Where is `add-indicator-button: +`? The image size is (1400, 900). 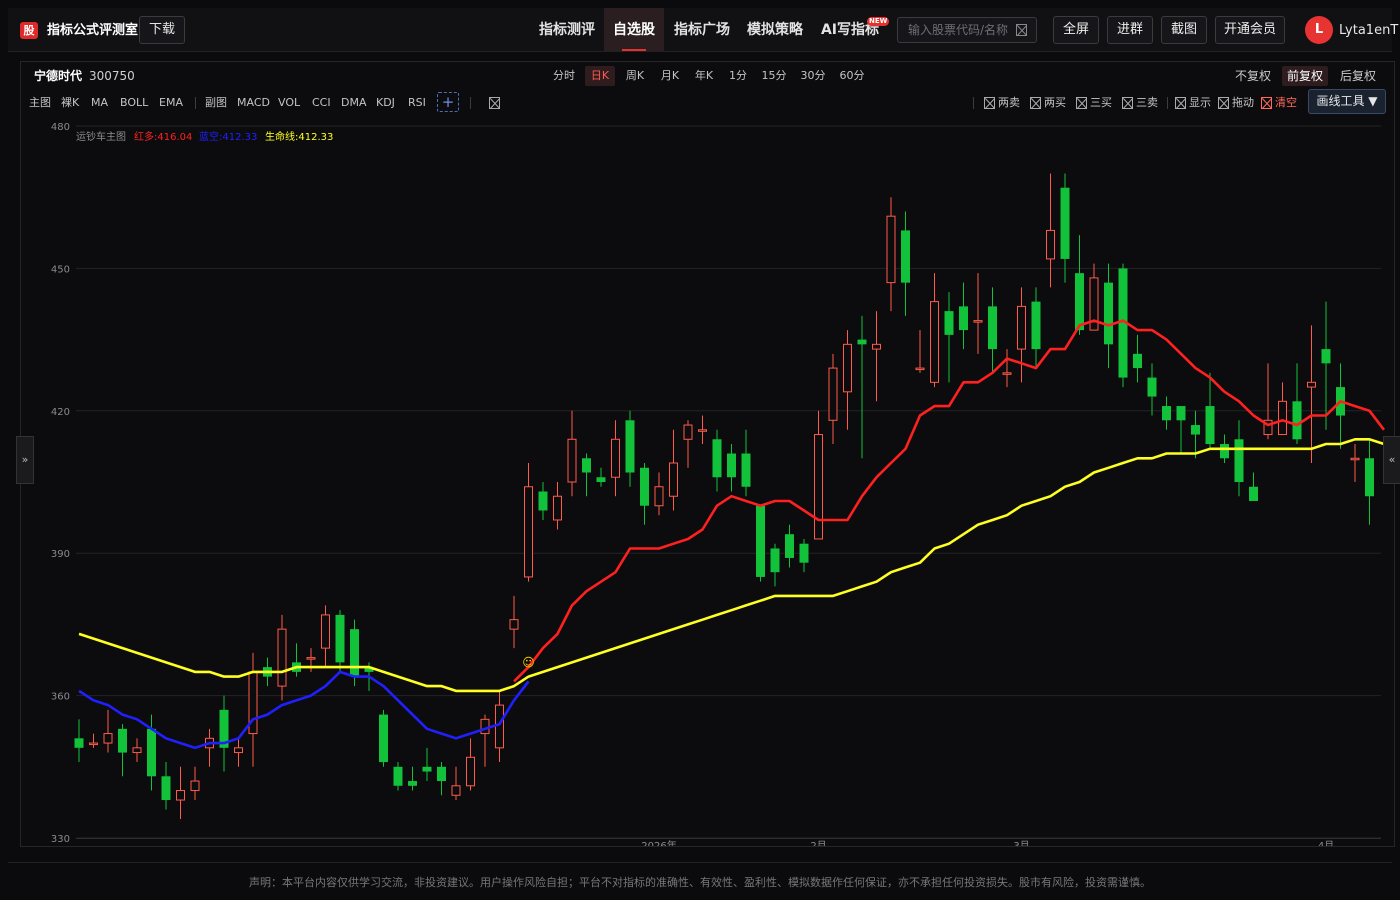 add-indicator-button: + is located at coordinates (448, 102).